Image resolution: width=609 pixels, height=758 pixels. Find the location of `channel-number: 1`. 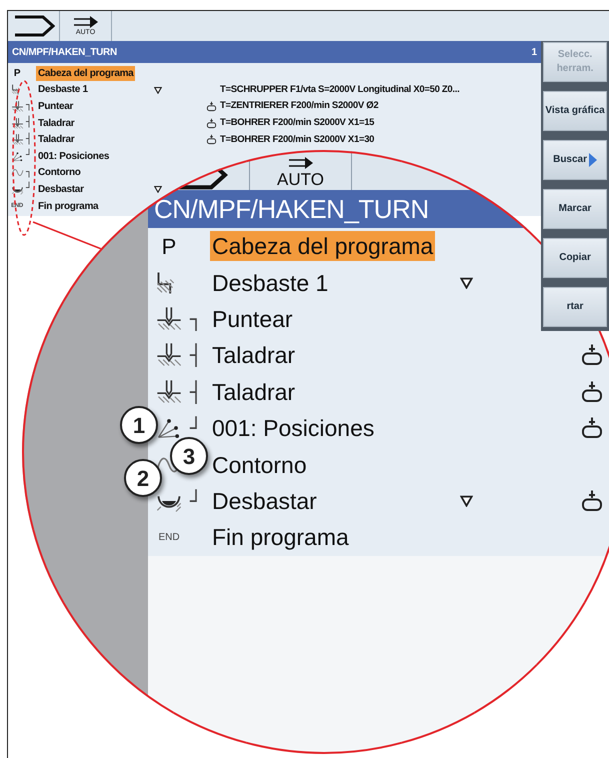

channel-number: 1 is located at coordinates (535, 53).